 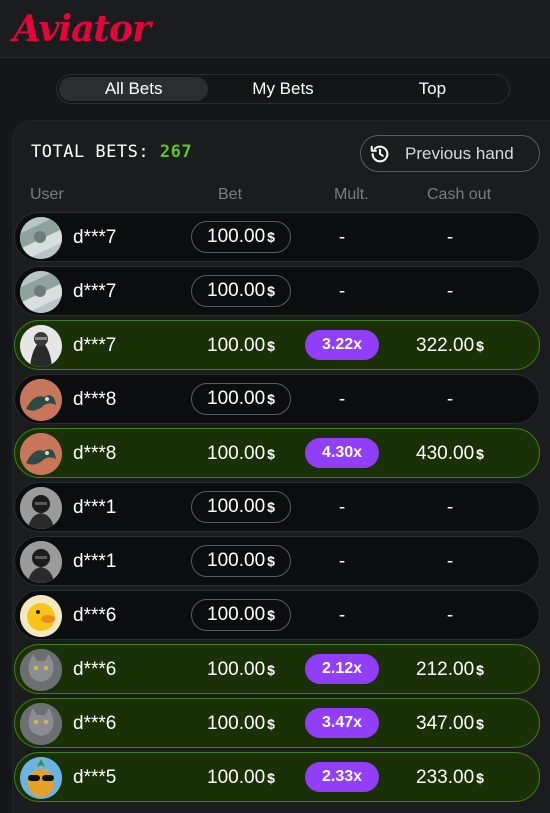 I want to click on money-avatar, so click(x=41, y=292).